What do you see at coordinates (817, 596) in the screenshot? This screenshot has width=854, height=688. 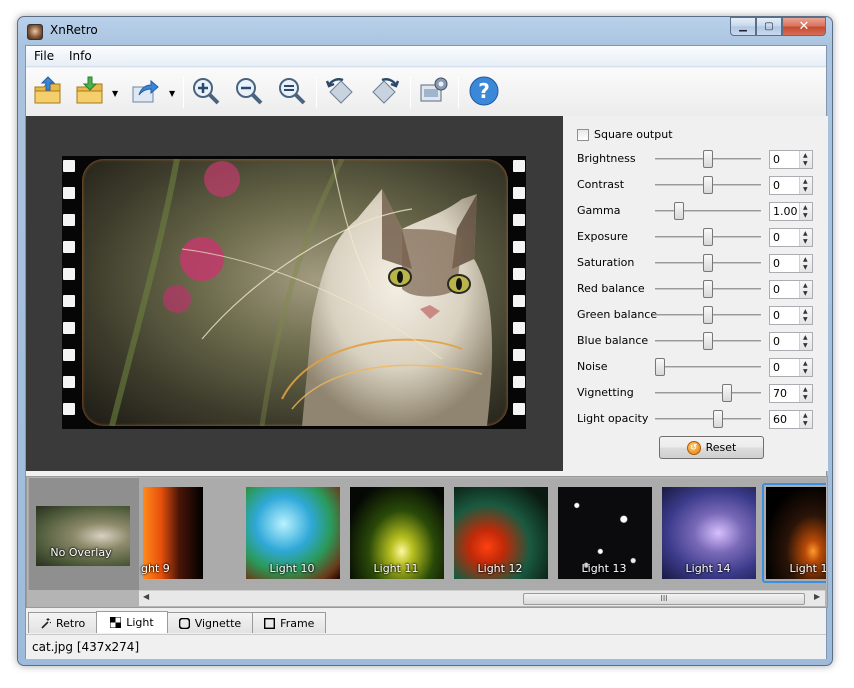 I see `scroll-right-arrow: ▶` at bounding box center [817, 596].